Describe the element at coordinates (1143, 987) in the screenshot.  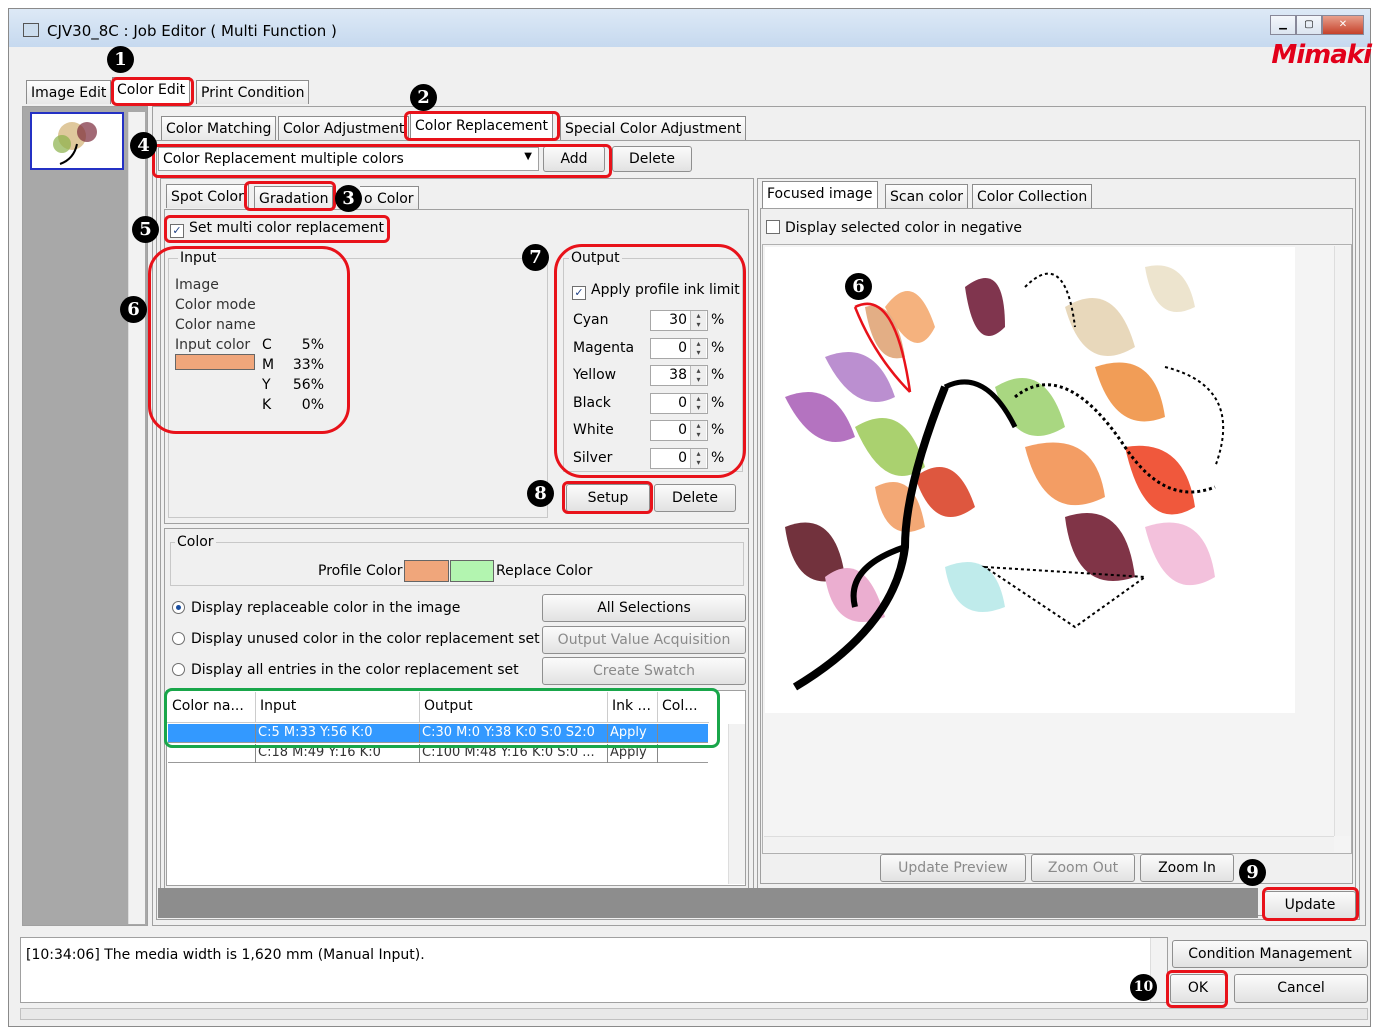
I see `callout-10: 10` at that location.